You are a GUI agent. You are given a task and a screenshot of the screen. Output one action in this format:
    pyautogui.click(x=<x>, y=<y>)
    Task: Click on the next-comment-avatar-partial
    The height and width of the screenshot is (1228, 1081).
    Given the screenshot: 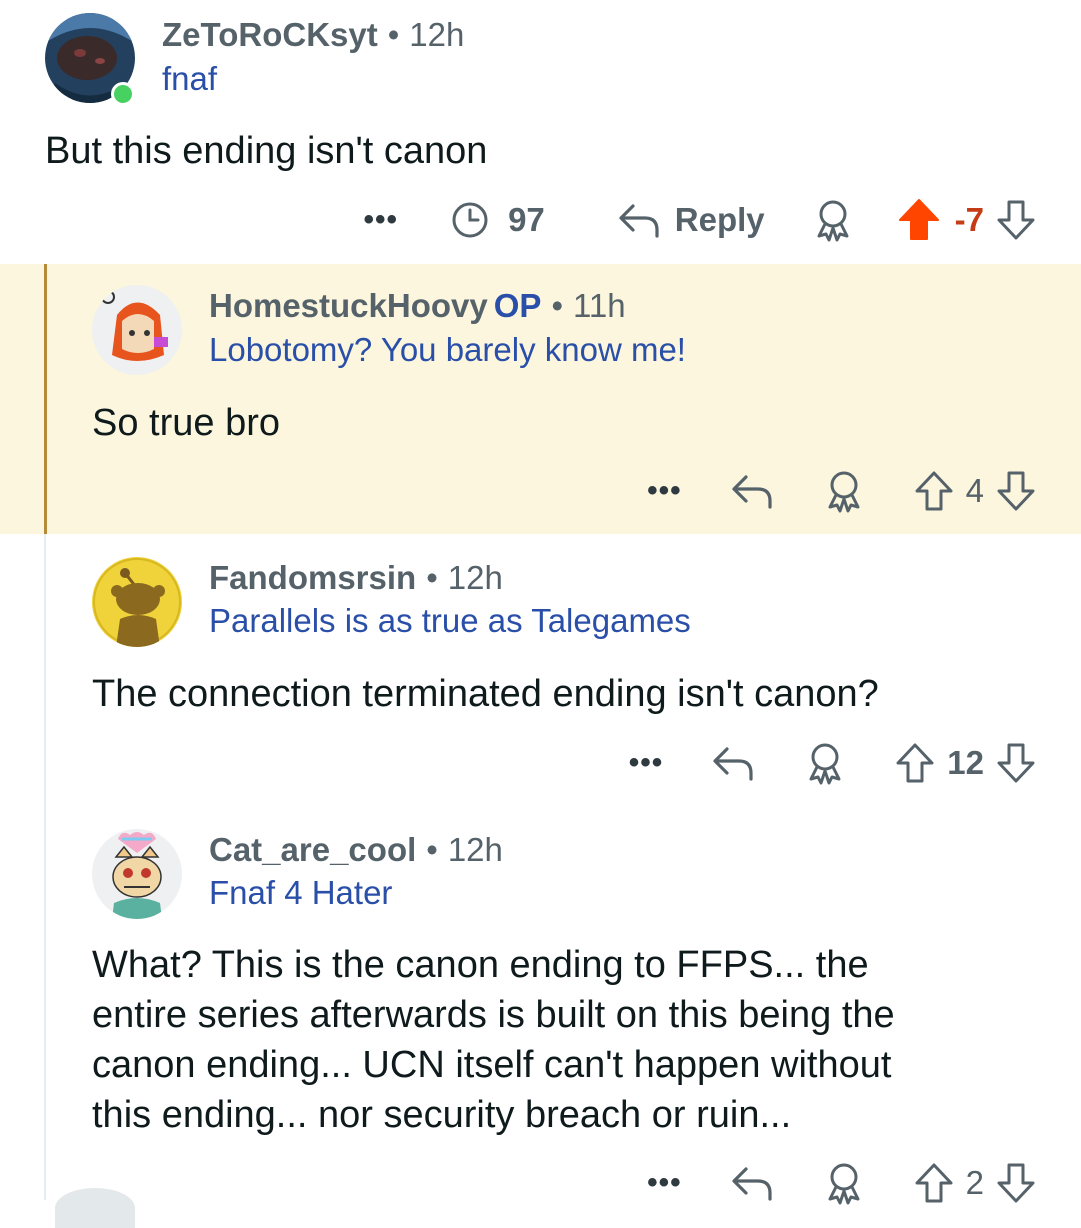 What is the action you would take?
    pyautogui.click(x=95, y=1208)
    